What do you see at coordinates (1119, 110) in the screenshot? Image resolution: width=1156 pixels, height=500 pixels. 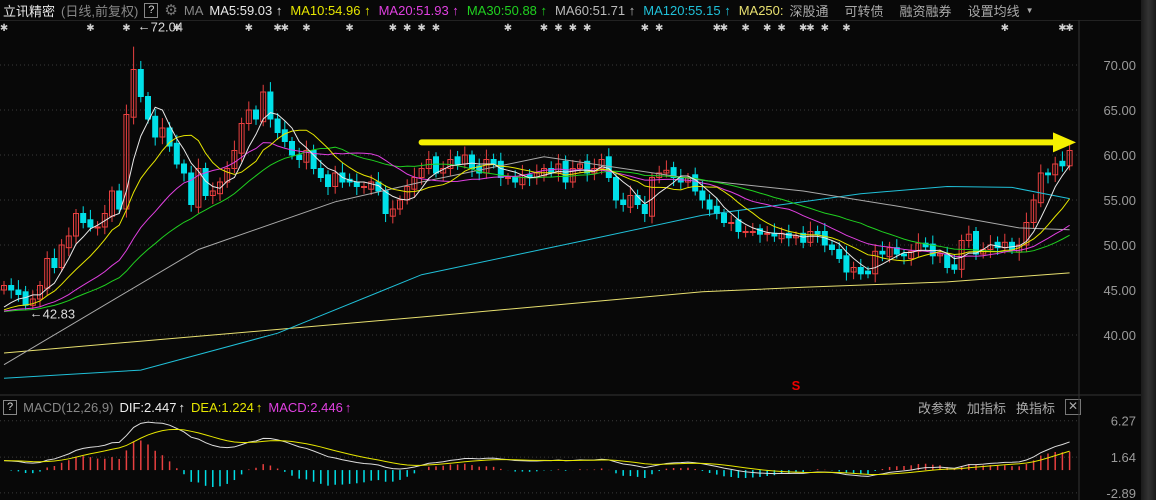 I see `price-tick-label: 65.00` at bounding box center [1119, 110].